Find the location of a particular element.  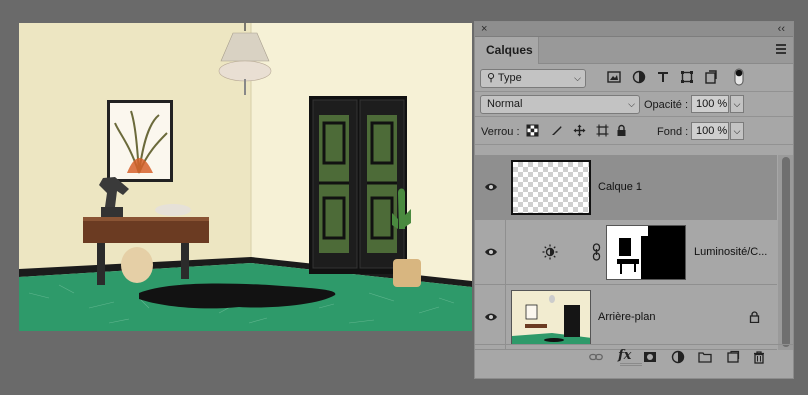

fx-icon: fx is located at coordinates (624, 355).